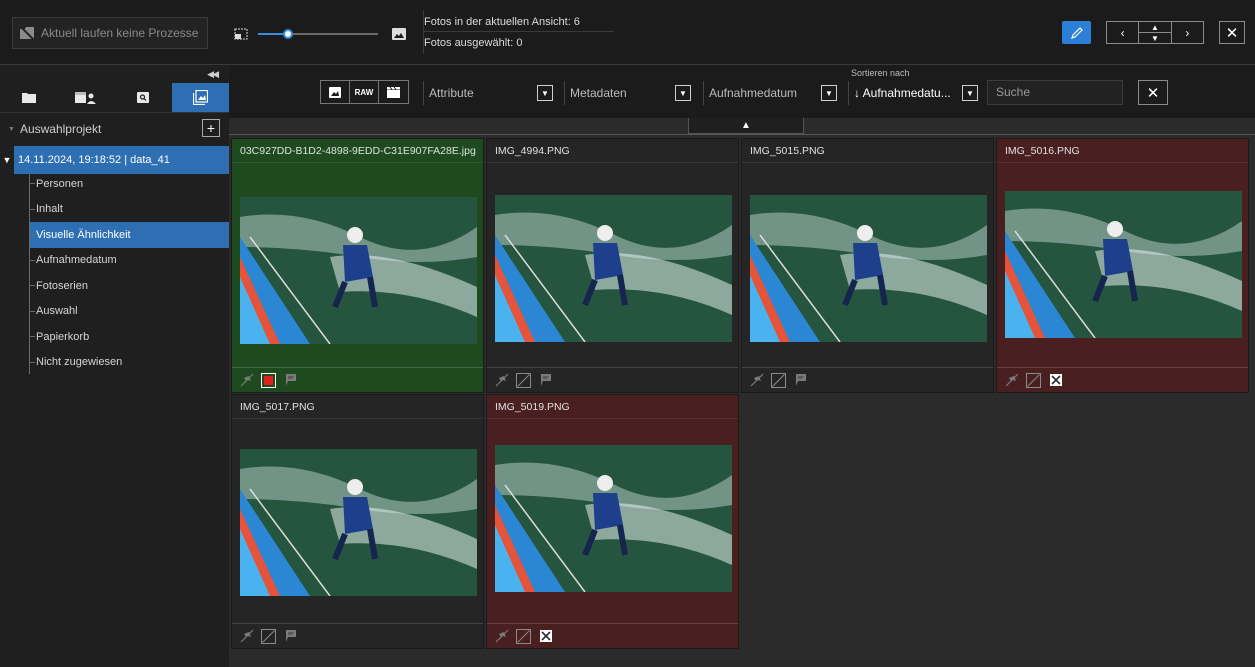  I want to click on date-node: ▼ 14.11.2024, 19:18:52 | data_41, so click(114, 160).